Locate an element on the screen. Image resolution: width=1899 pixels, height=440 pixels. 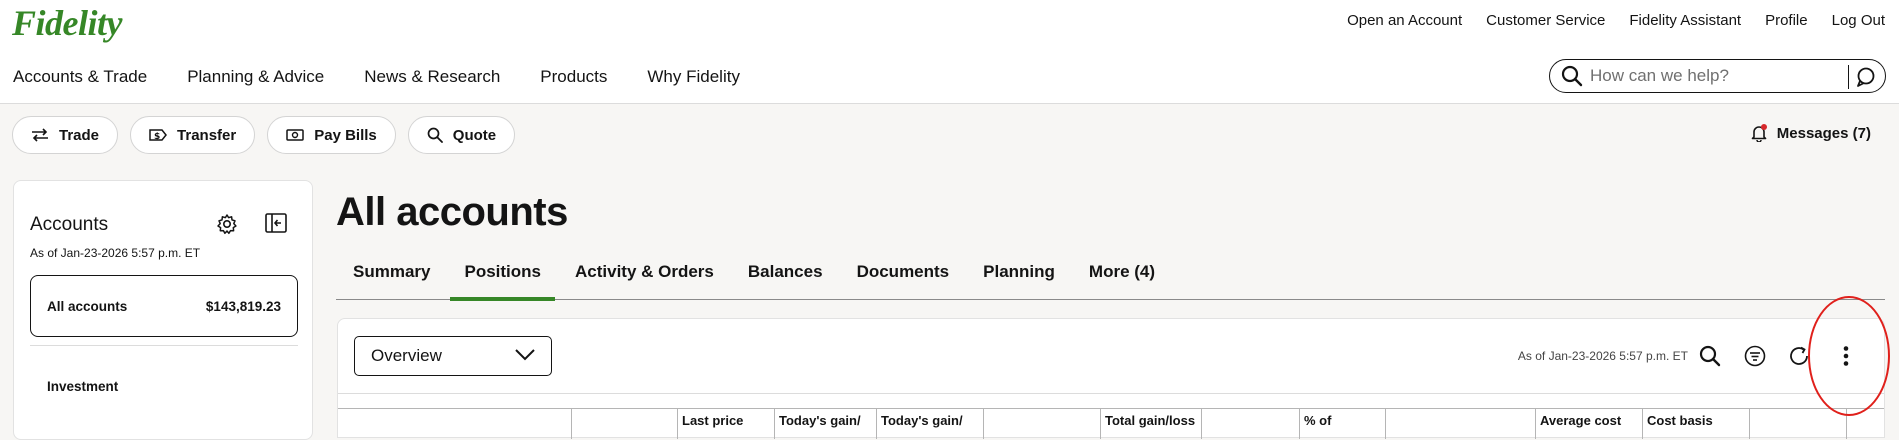
column-header-cost-basis: Cost basis is located at coordinates (1695, 424).